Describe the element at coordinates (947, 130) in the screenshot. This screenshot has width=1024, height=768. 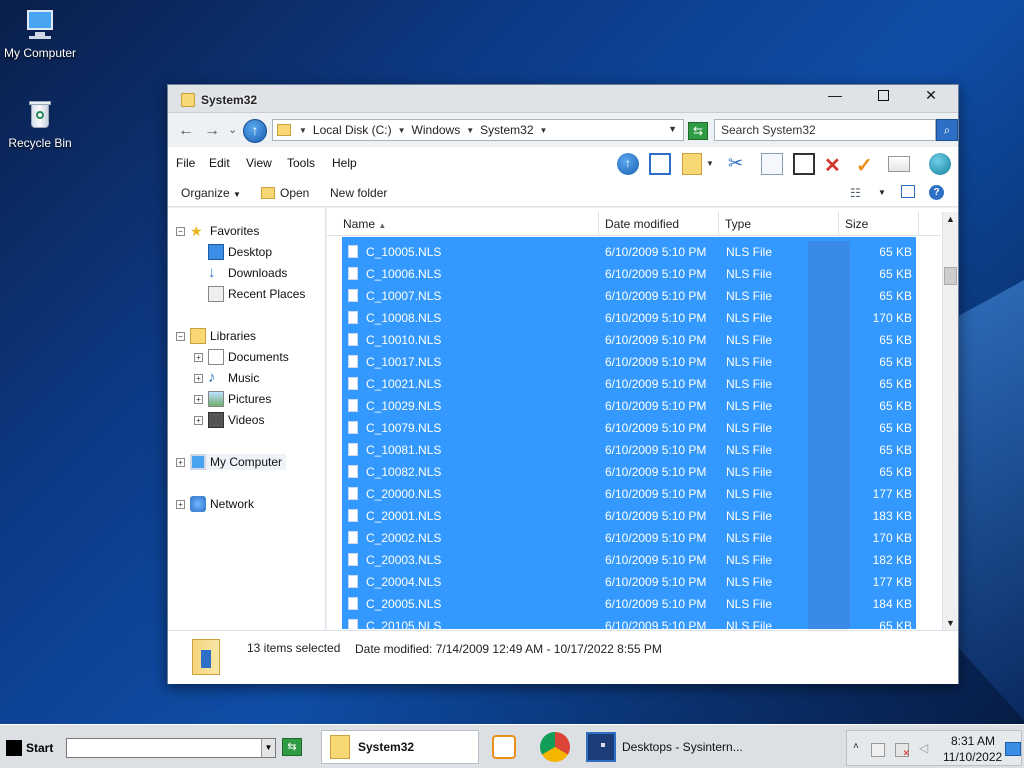
I see `search-icon: ⌕` at that location.